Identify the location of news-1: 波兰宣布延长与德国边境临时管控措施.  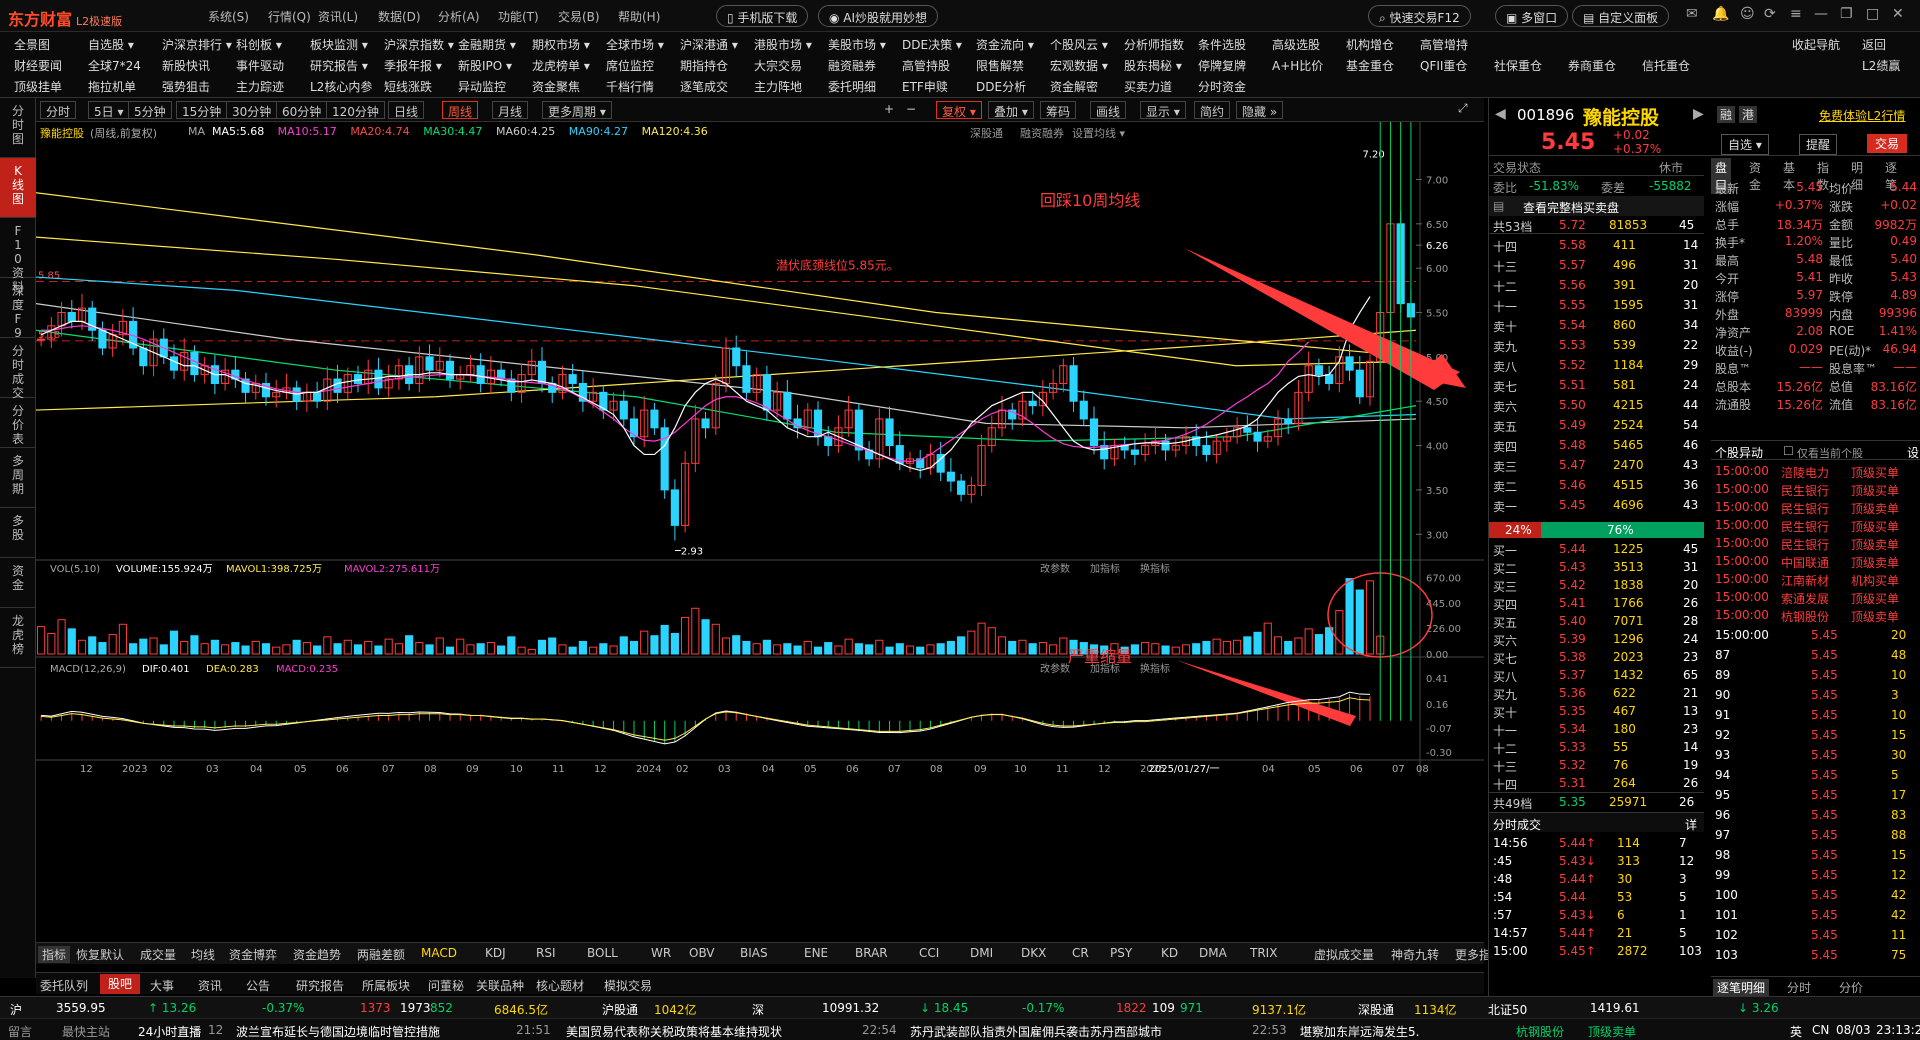
(338, 1031).